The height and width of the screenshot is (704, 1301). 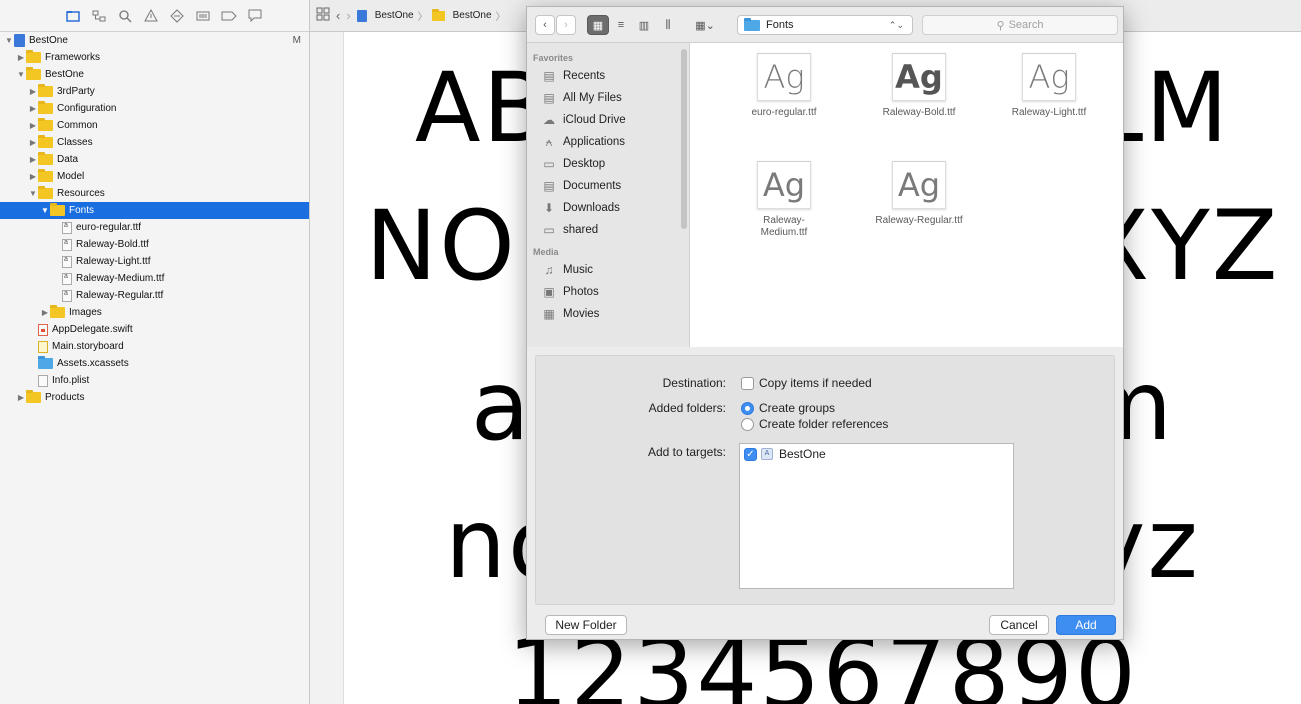 What do you see at coordinates (802, 454) in the screenshot?
I see `target-label: BestOne` at bounding box center [802, 454].